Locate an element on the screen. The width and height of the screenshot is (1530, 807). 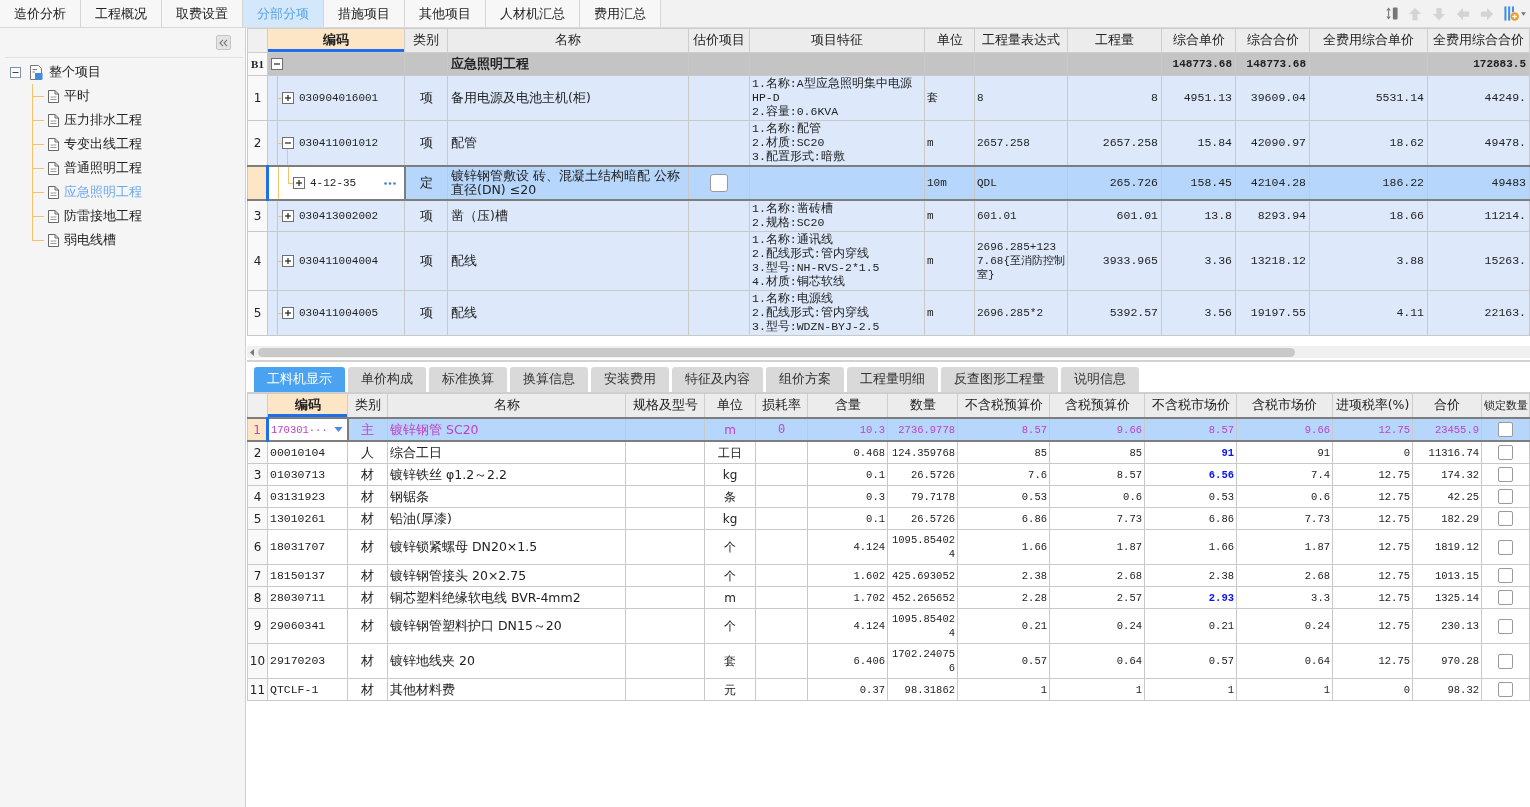
table-cell: kg is located at coordinates (730, 474).